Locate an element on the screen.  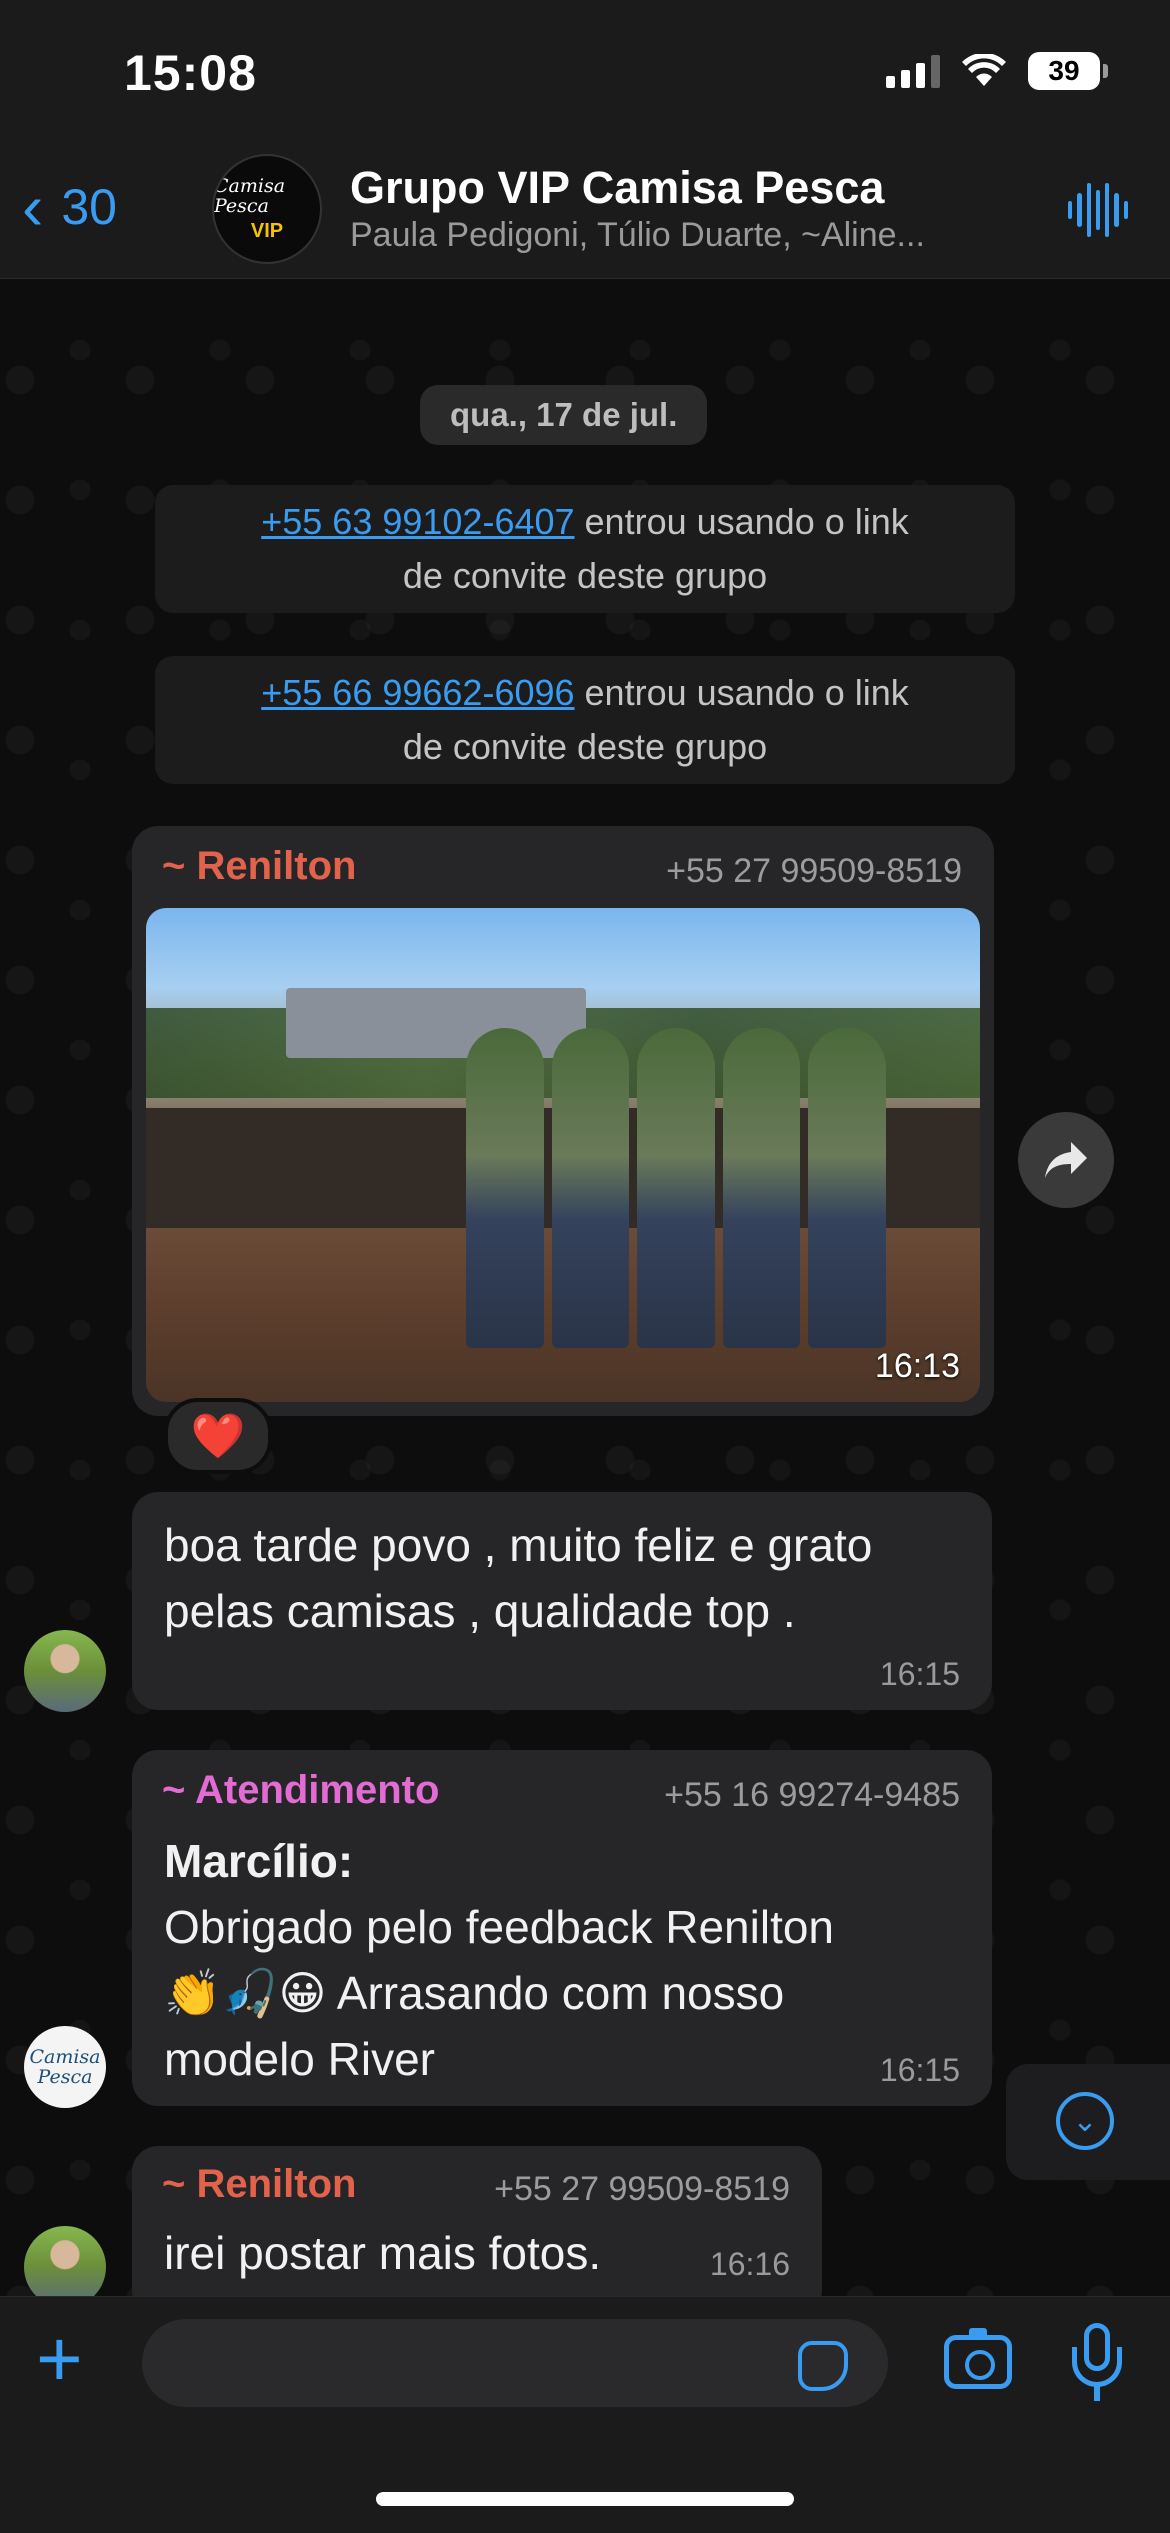
message-author: Marcílio: is located at coordinates (259, 1861).